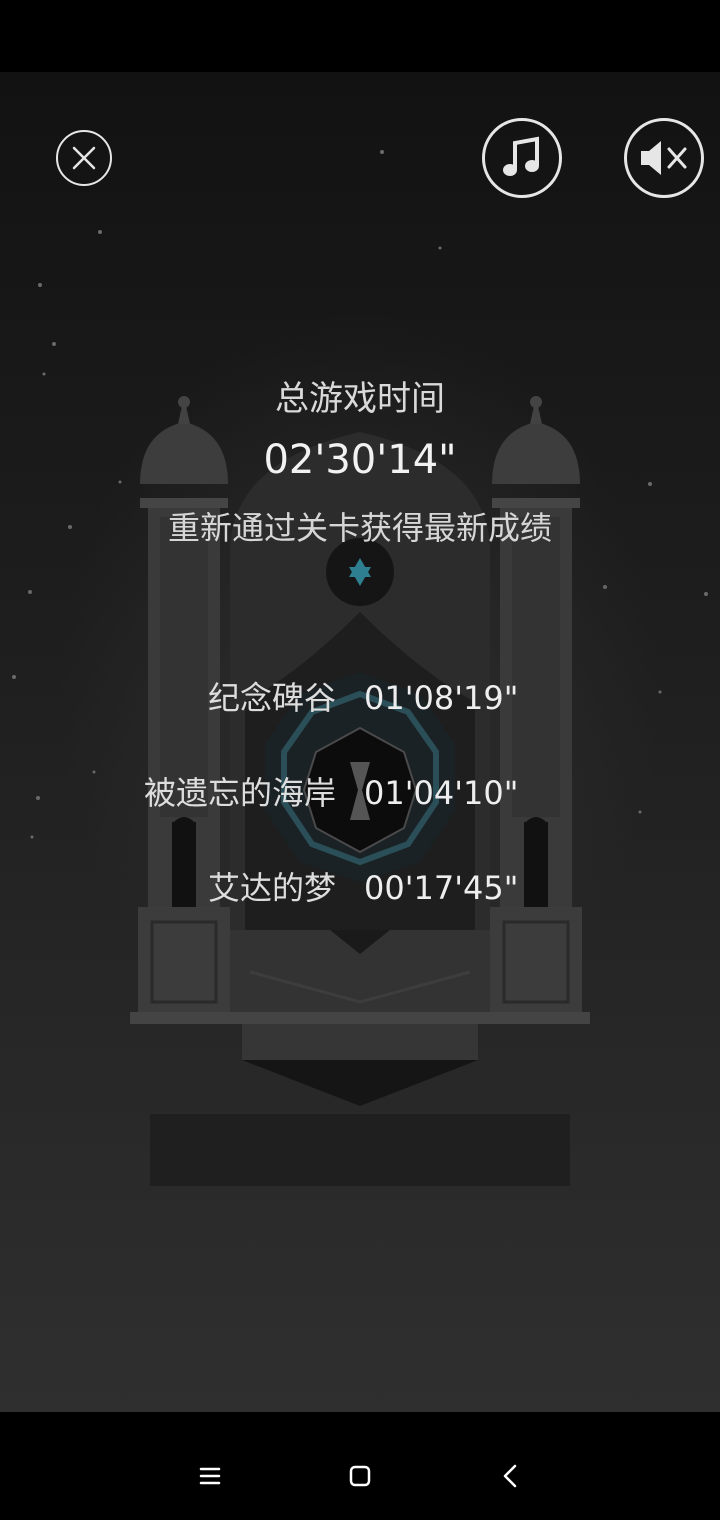 This screenshot has width=720, height=1520. I want to click on close-icon, so click(84, 158).